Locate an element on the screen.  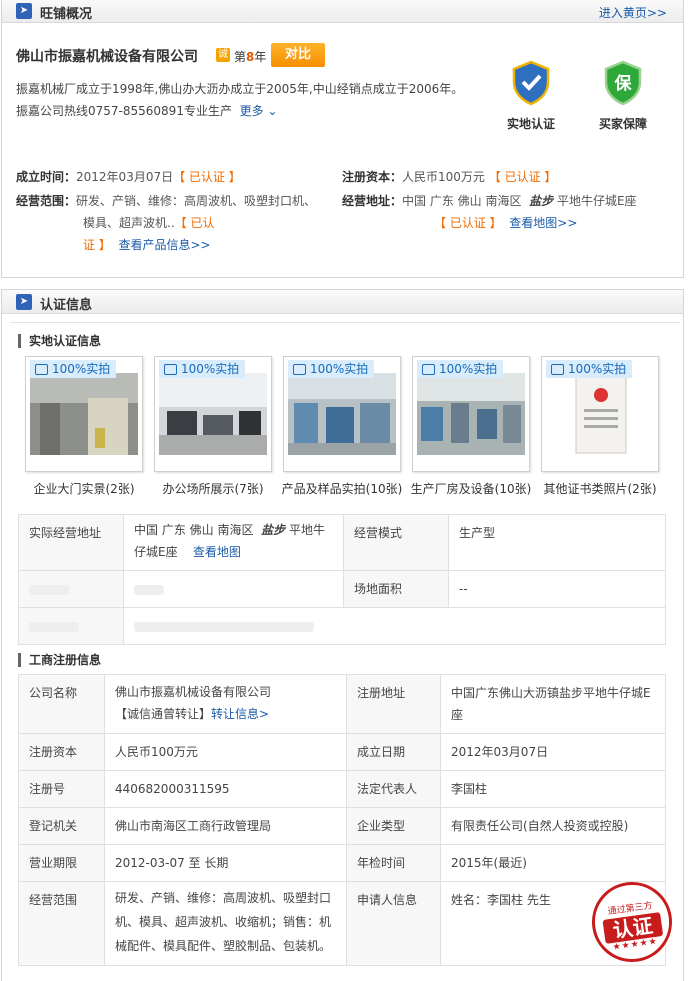
buyer-shield-icon: 保 is located at coordinates (623, 83).